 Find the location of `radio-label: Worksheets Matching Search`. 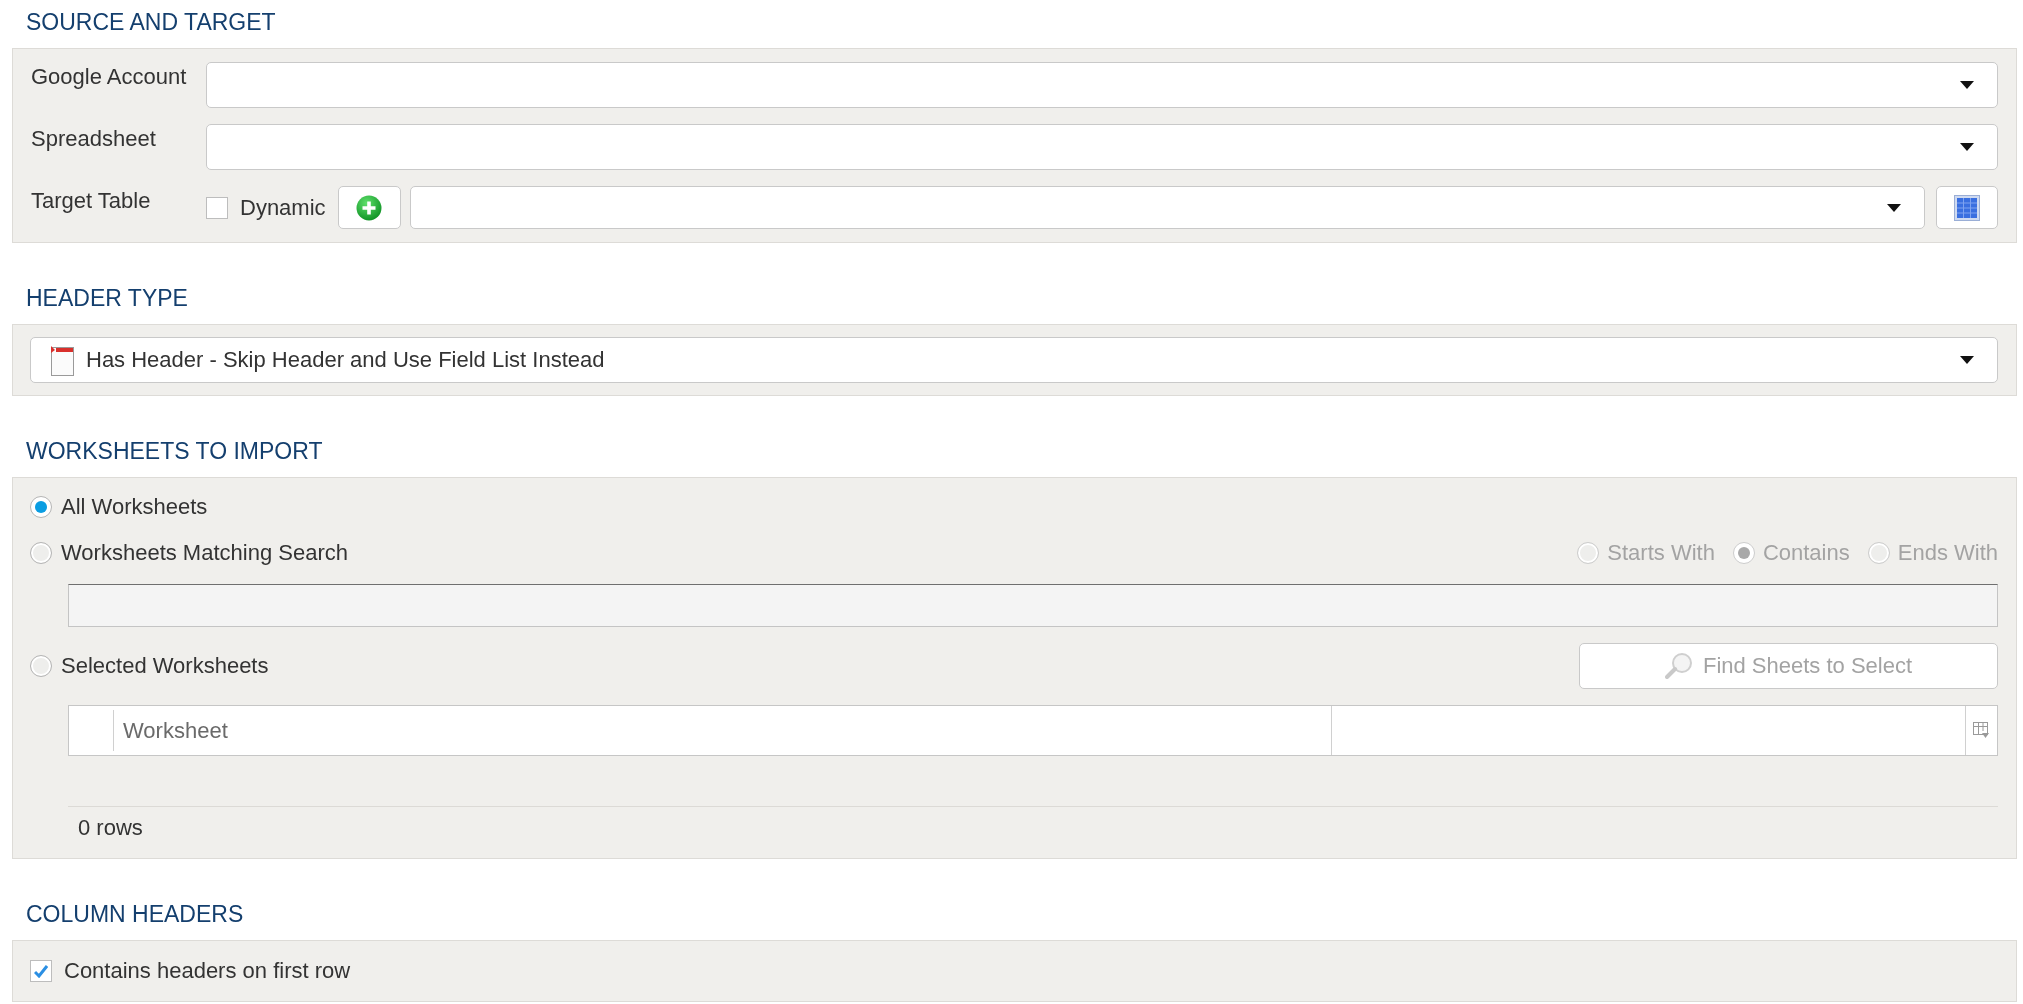

radio-label: Worksheets Matching Search is located at coordinates (204, 553).